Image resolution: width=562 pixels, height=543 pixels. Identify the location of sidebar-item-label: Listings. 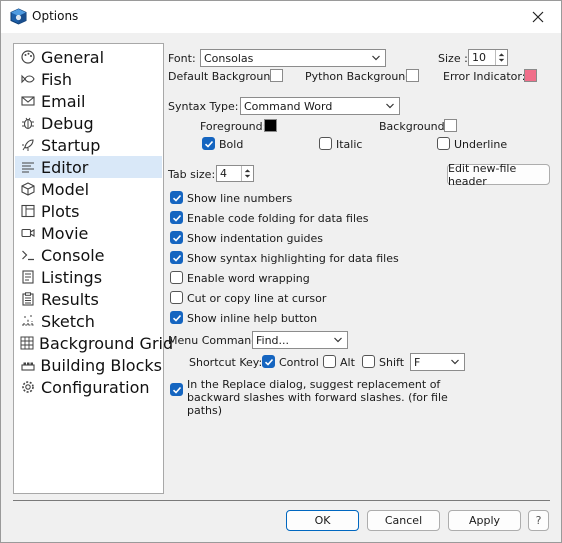
(72, 277).